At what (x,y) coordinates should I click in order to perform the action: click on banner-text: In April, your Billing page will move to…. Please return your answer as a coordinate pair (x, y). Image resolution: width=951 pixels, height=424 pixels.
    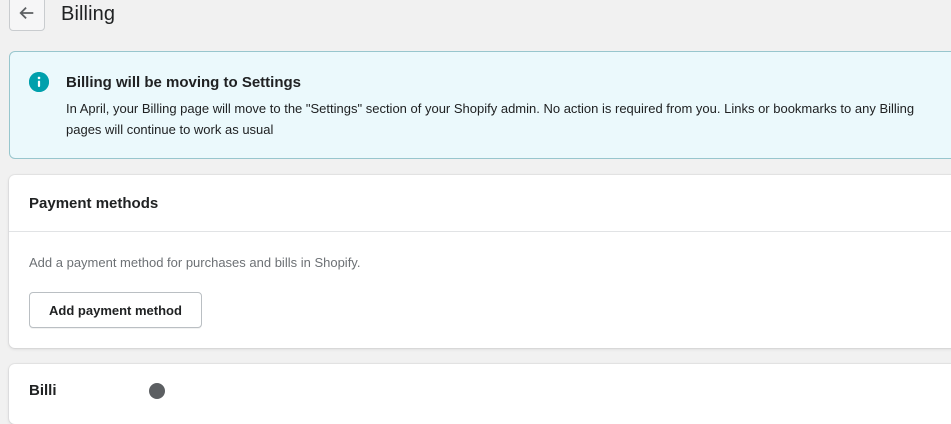
    Looking at the image, I should click on (490, 119).